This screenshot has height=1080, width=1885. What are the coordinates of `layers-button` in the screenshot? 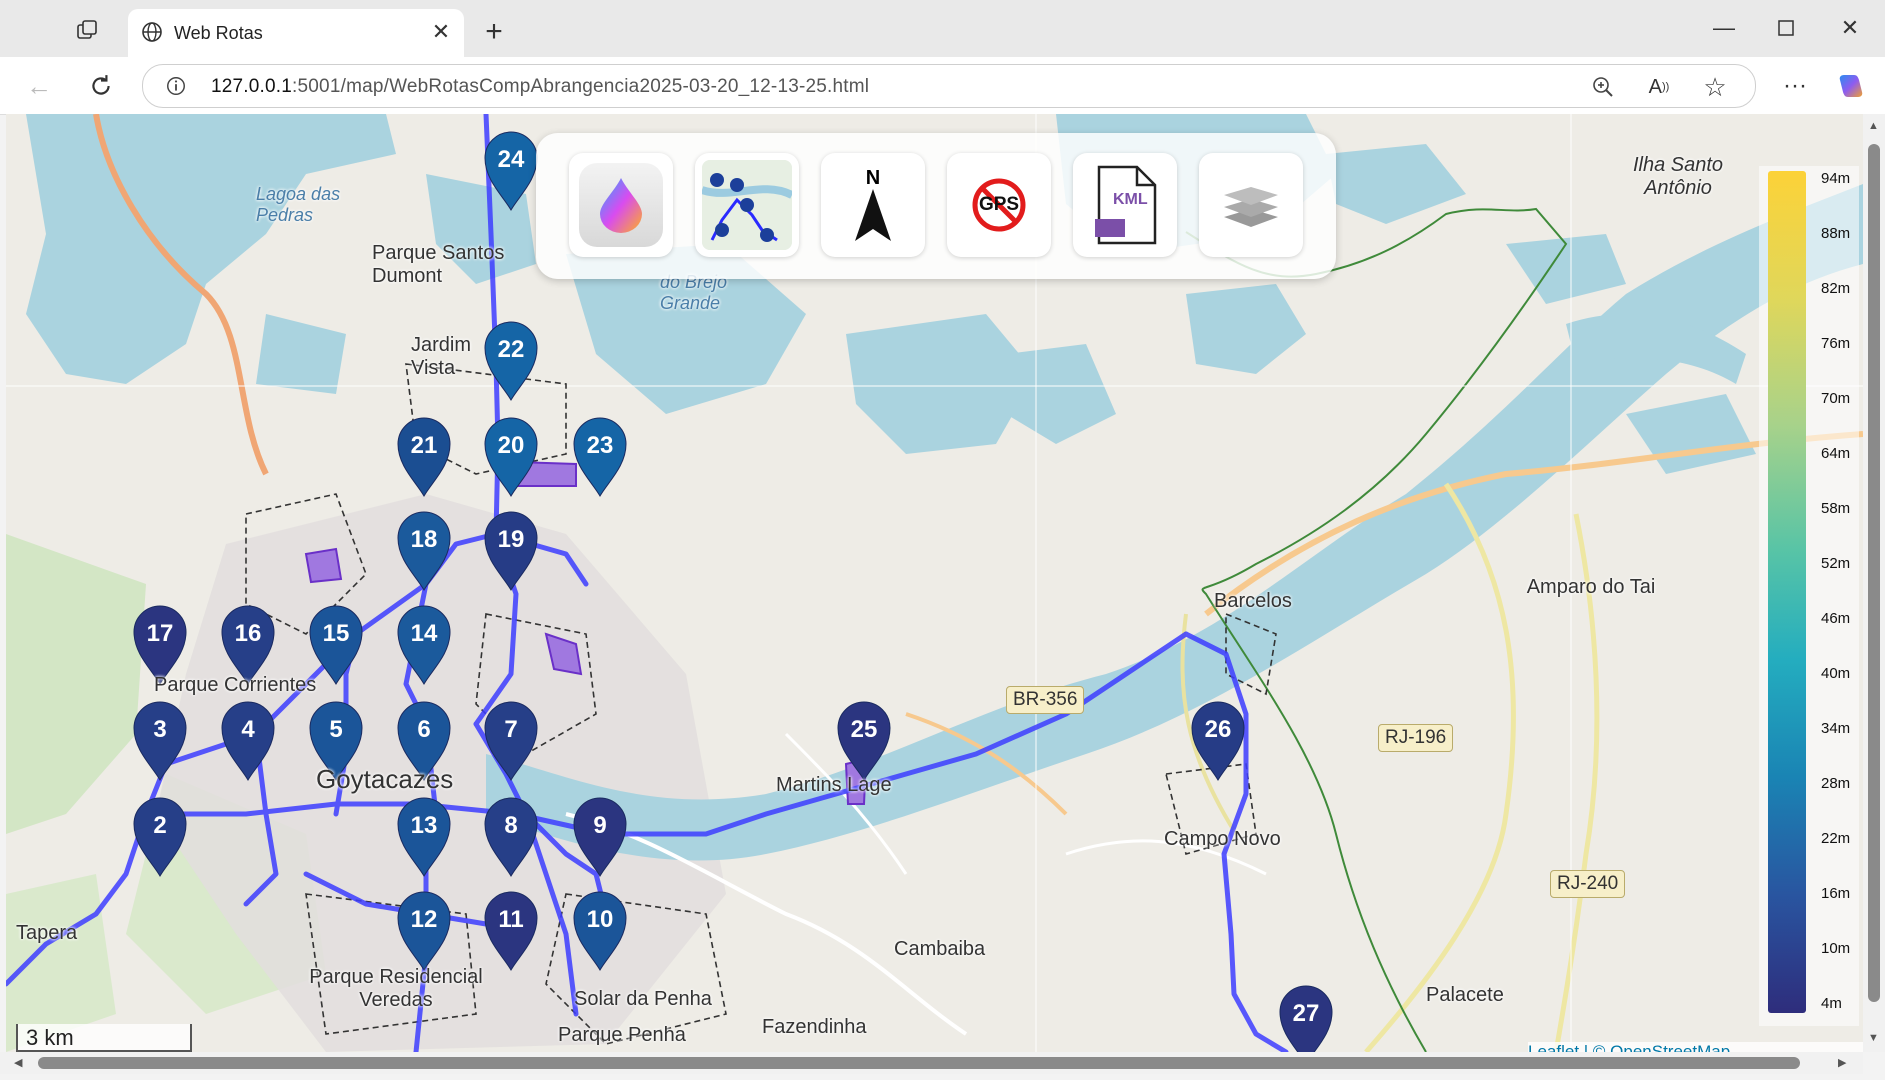 It's located at (1251, 205).